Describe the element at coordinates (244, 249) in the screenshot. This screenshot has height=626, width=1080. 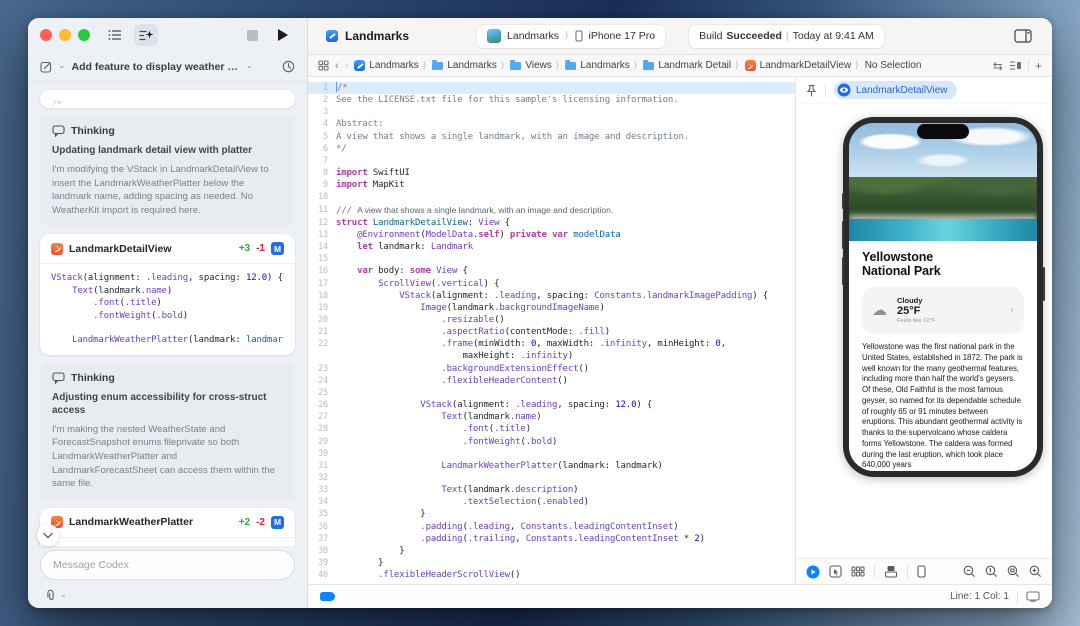
I see `lines-added-count: +3` at that location.